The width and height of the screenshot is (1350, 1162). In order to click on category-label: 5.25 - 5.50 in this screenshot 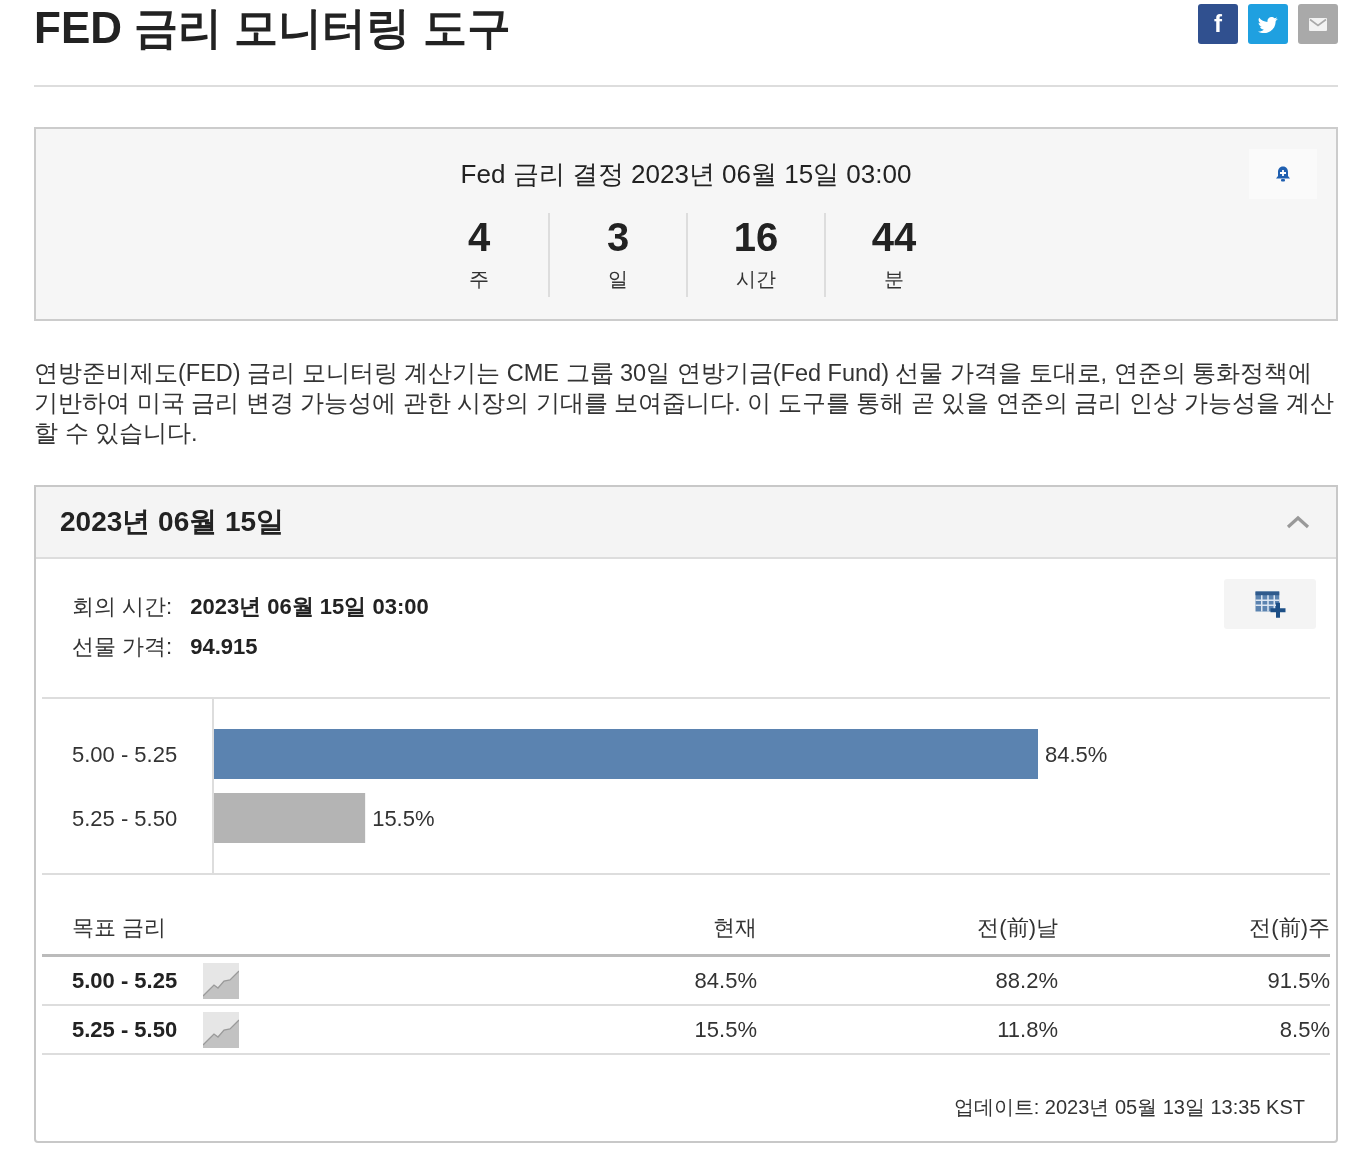, I will do `click(125, 818)`.